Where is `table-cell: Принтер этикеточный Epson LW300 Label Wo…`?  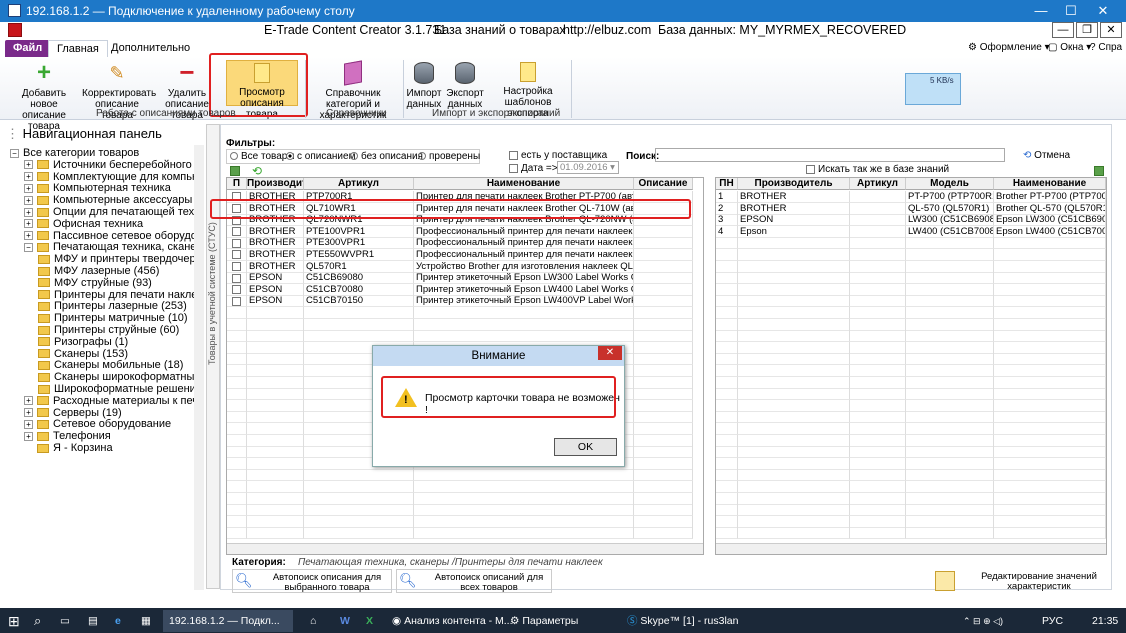 table-cell: Принтер этикеточный Epson LW300 Label Wo… is located at coordinates (524, 278).